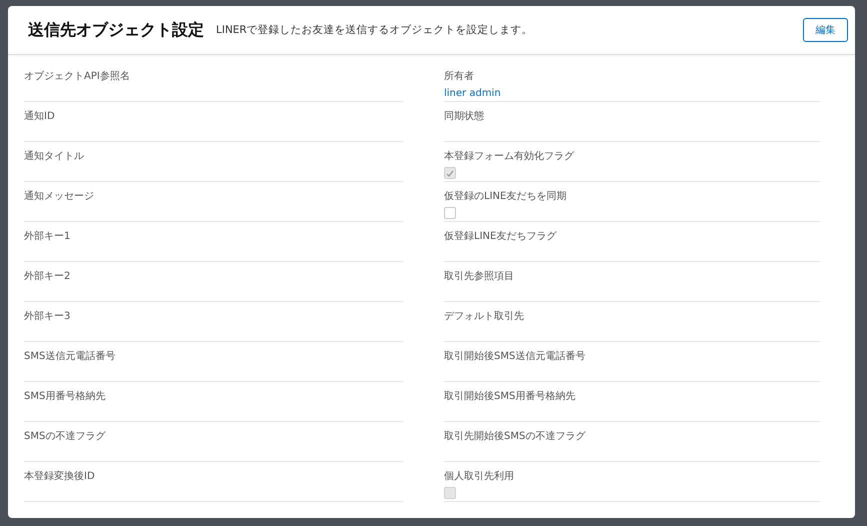 The width and height of the screenshot is (867, 526). What do you see at coordinates (70, 357) in the screenshot?
I see `field-label: SMS送信元電話番号` at bounding box center [70, 357].